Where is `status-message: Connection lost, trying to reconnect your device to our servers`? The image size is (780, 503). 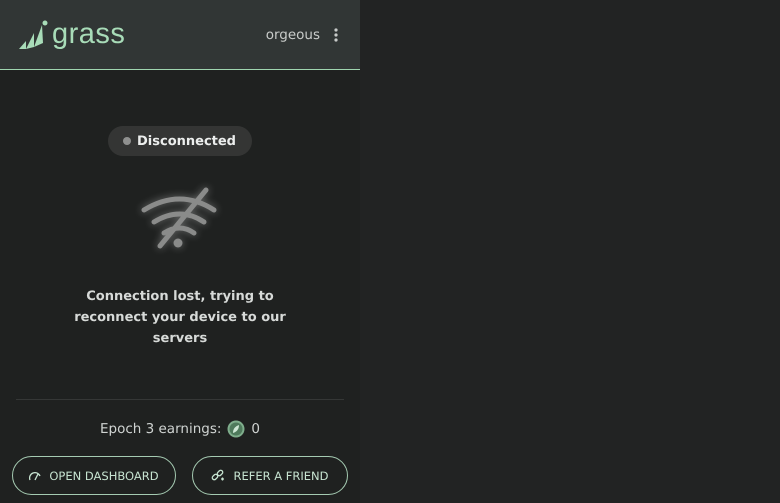 status-message: Connection lost, trying to reconnect your device to our servers is located at coordinates (180, 318).